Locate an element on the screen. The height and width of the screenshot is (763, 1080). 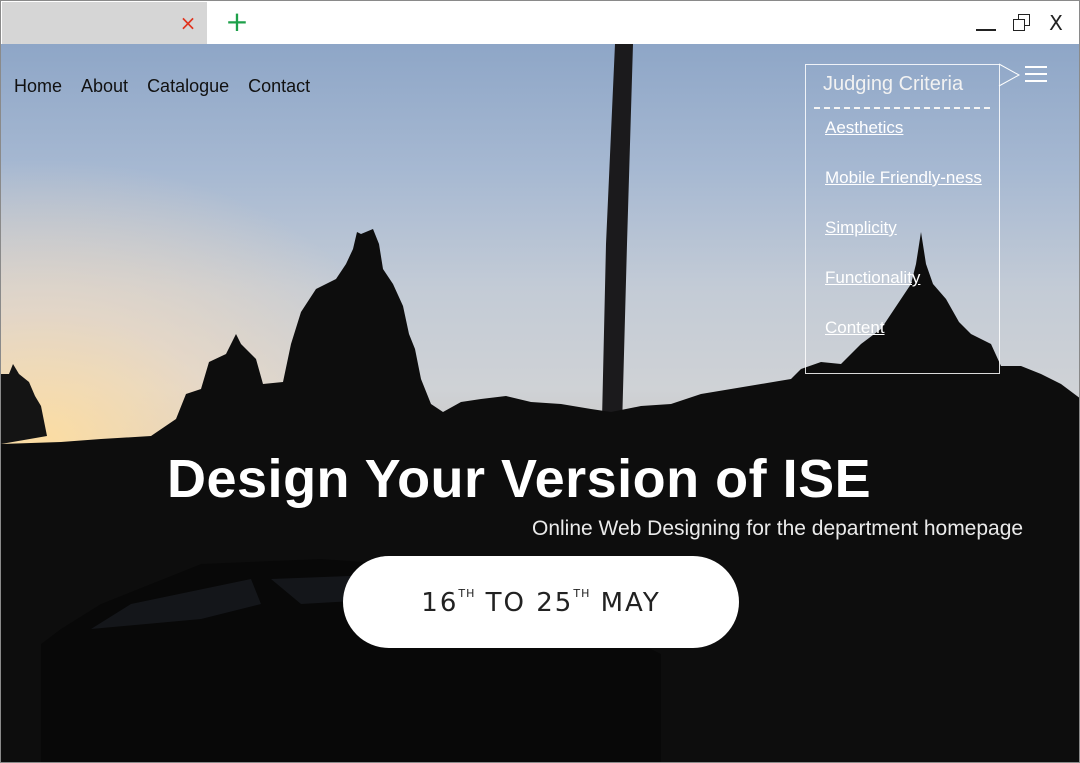
start-day: 16 is located at coordinates (440, 602).